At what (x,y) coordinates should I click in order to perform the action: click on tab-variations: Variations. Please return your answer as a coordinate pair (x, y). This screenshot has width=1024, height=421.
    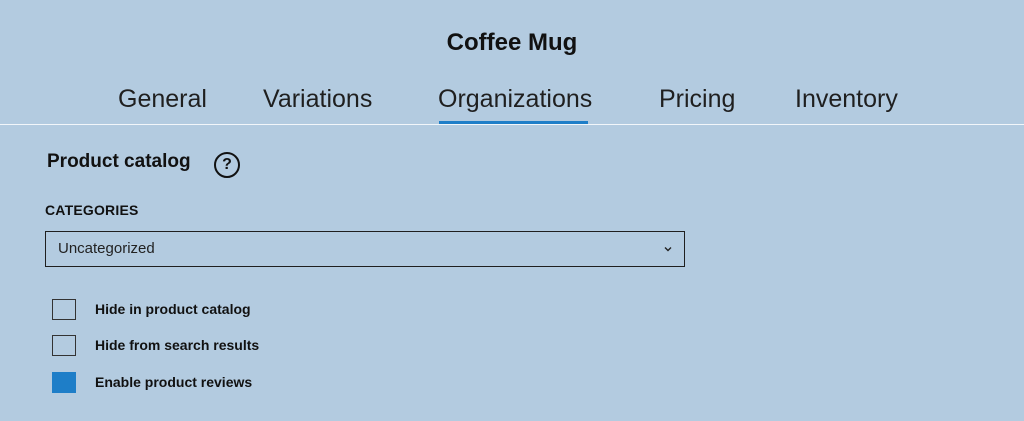
    Looking at the image, I should click on (317, 99).